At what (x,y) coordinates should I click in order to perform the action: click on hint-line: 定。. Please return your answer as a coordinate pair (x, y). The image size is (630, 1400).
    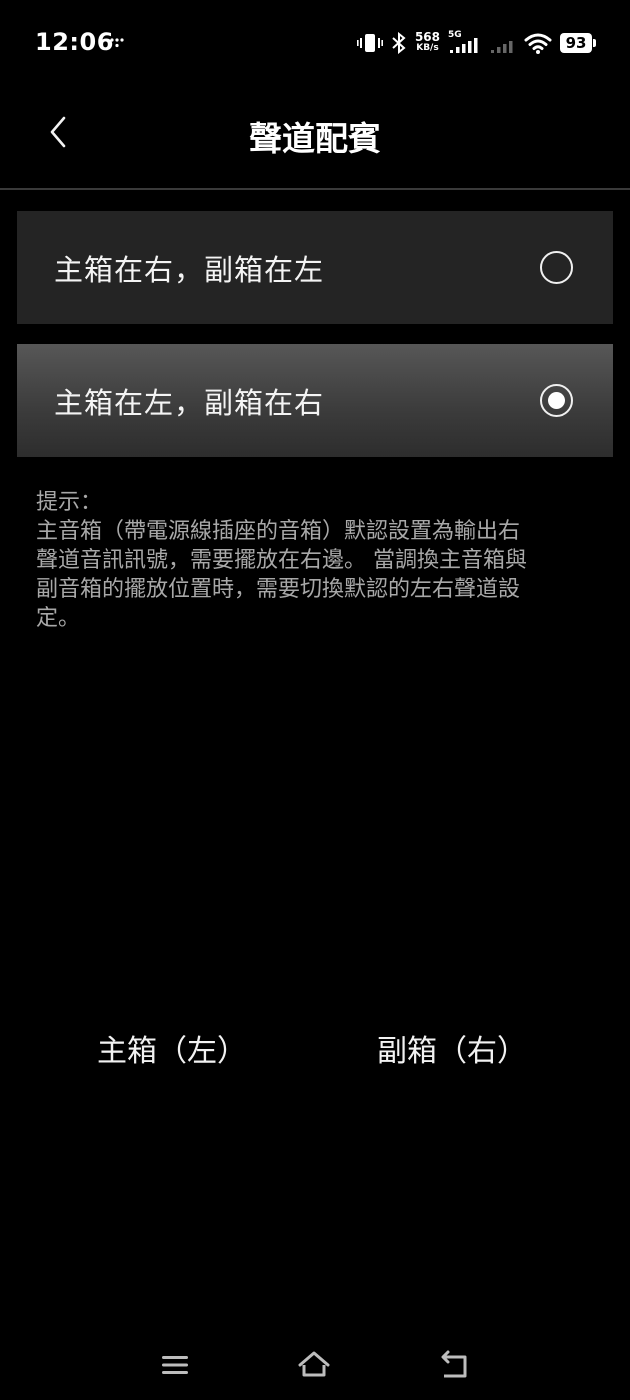
    Looking at the image, I should click on (58, 618).